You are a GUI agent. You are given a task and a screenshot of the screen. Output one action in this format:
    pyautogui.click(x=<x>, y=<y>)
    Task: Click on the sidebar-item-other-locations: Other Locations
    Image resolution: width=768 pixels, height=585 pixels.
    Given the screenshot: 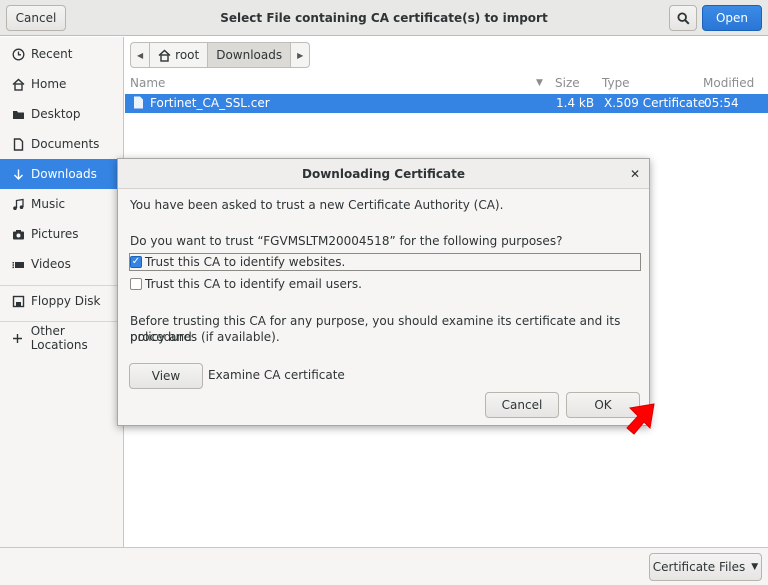 What is the action you would take?
    pyautogui.click(x=62, y=338)
    